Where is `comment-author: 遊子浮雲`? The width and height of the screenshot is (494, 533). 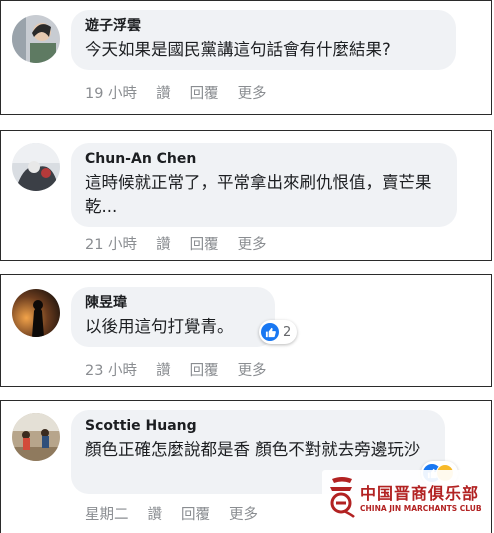 comment-author: 遊子浮雲 is located at coordinates (263, 26).